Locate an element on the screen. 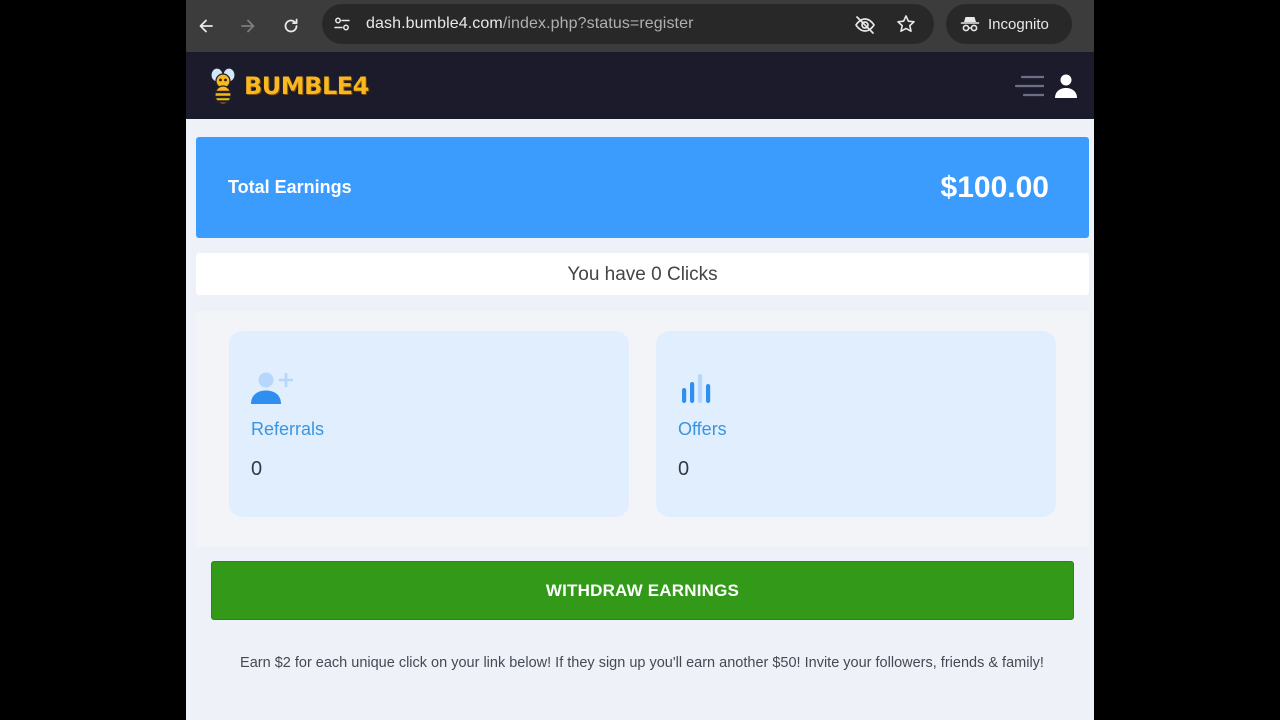 The height and width of the screenshot is (720, 1280). site-logo: BUMBLE4 is located at coordinates (287, 86).